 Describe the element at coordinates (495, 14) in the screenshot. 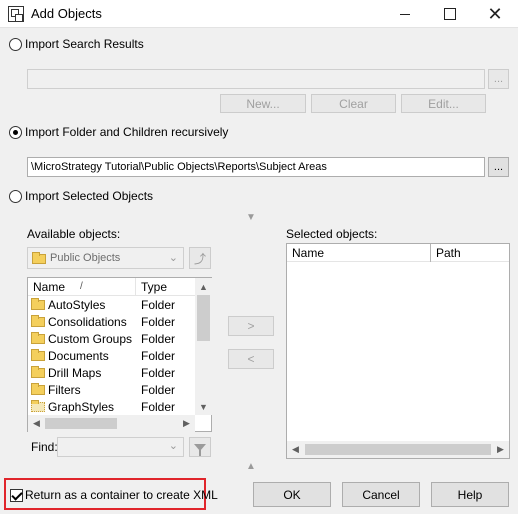

I see `close-icon: ✕` at that location.